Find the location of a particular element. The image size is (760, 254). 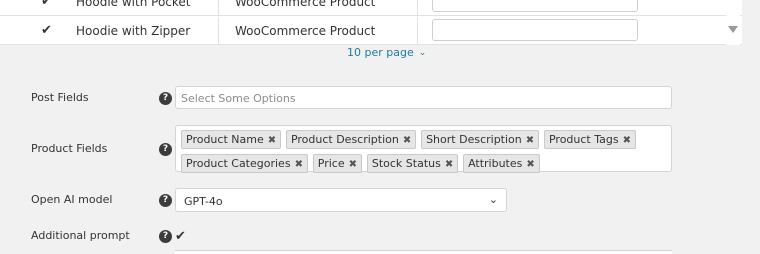

additional-prompt-label: Additional prompt is located at coordinates (80, 235).